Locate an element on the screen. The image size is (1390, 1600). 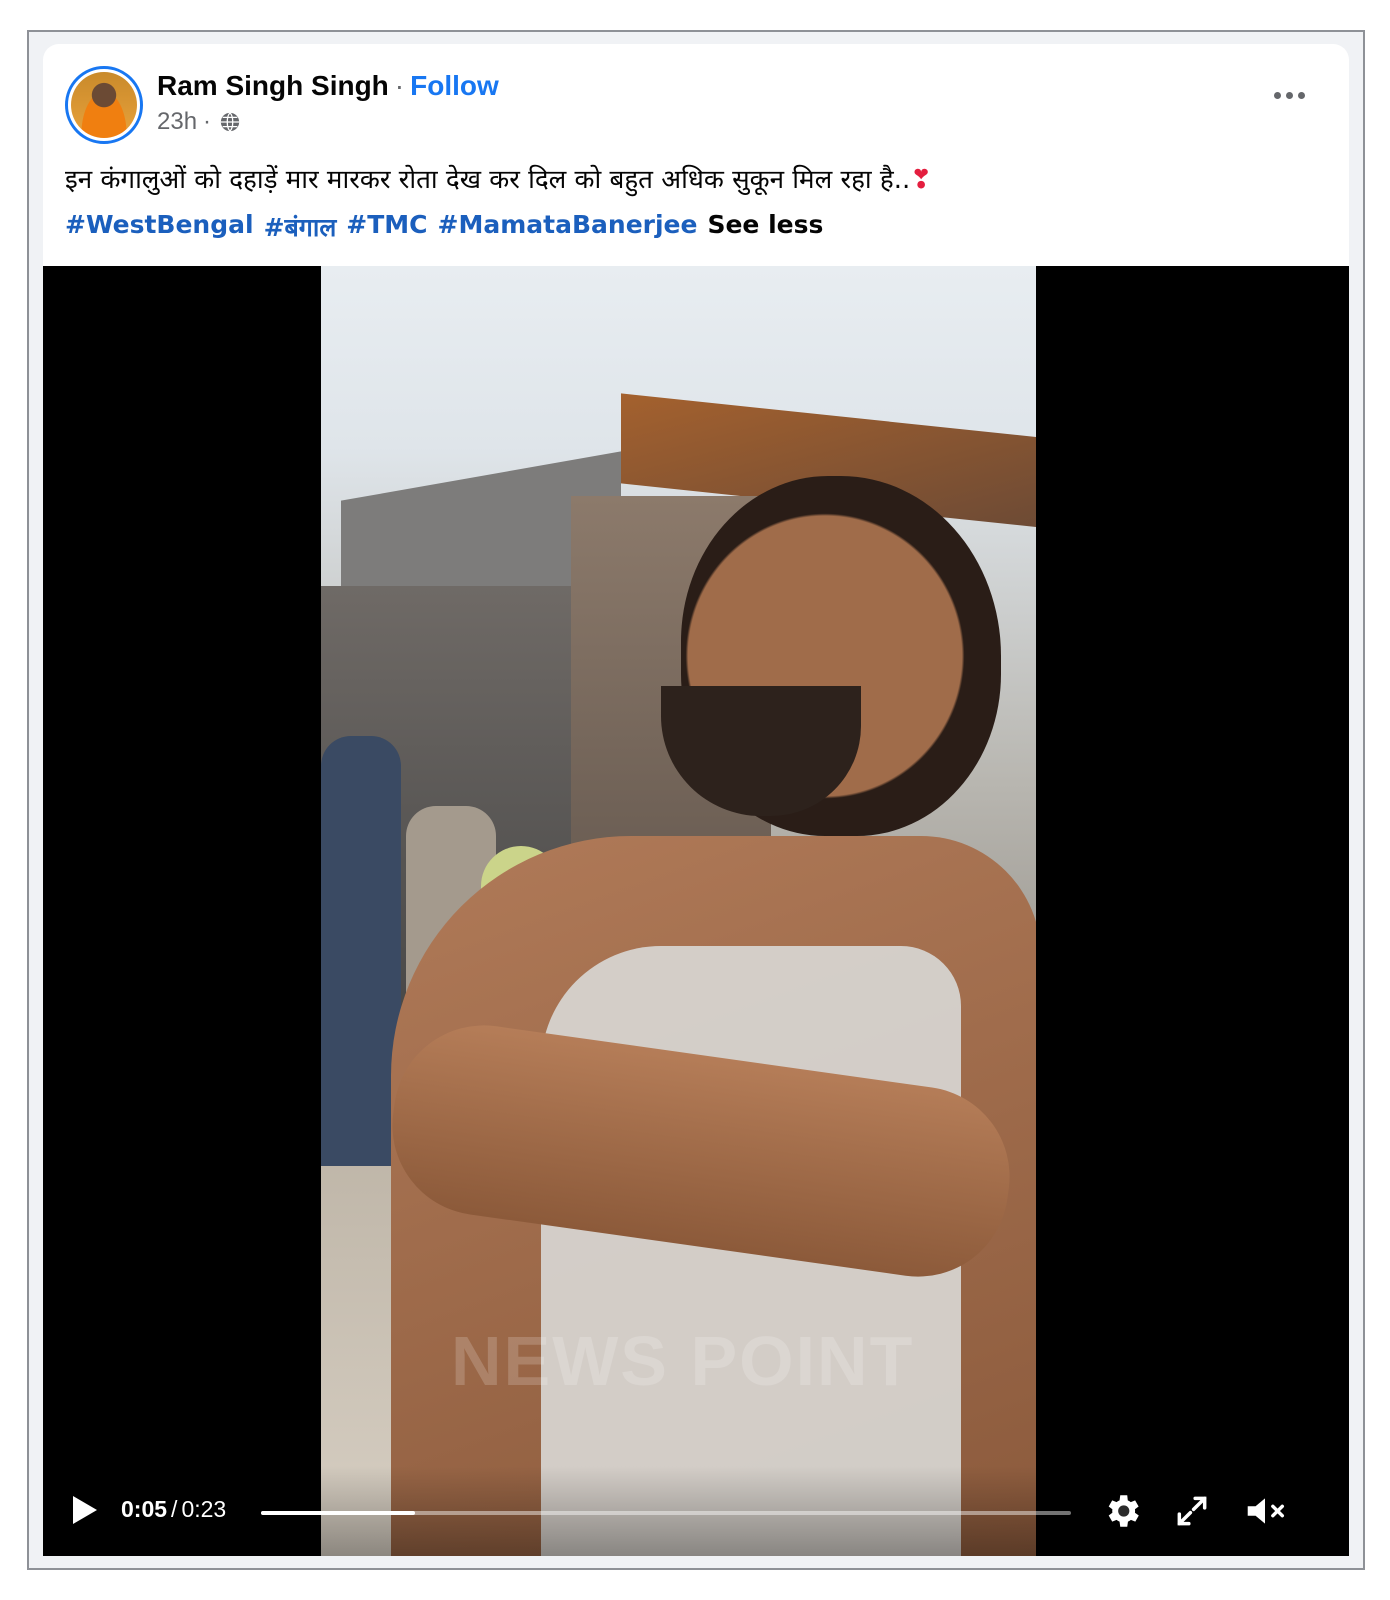
heart-exclamation-icon: ❣ is located at coordinates (921, 180).